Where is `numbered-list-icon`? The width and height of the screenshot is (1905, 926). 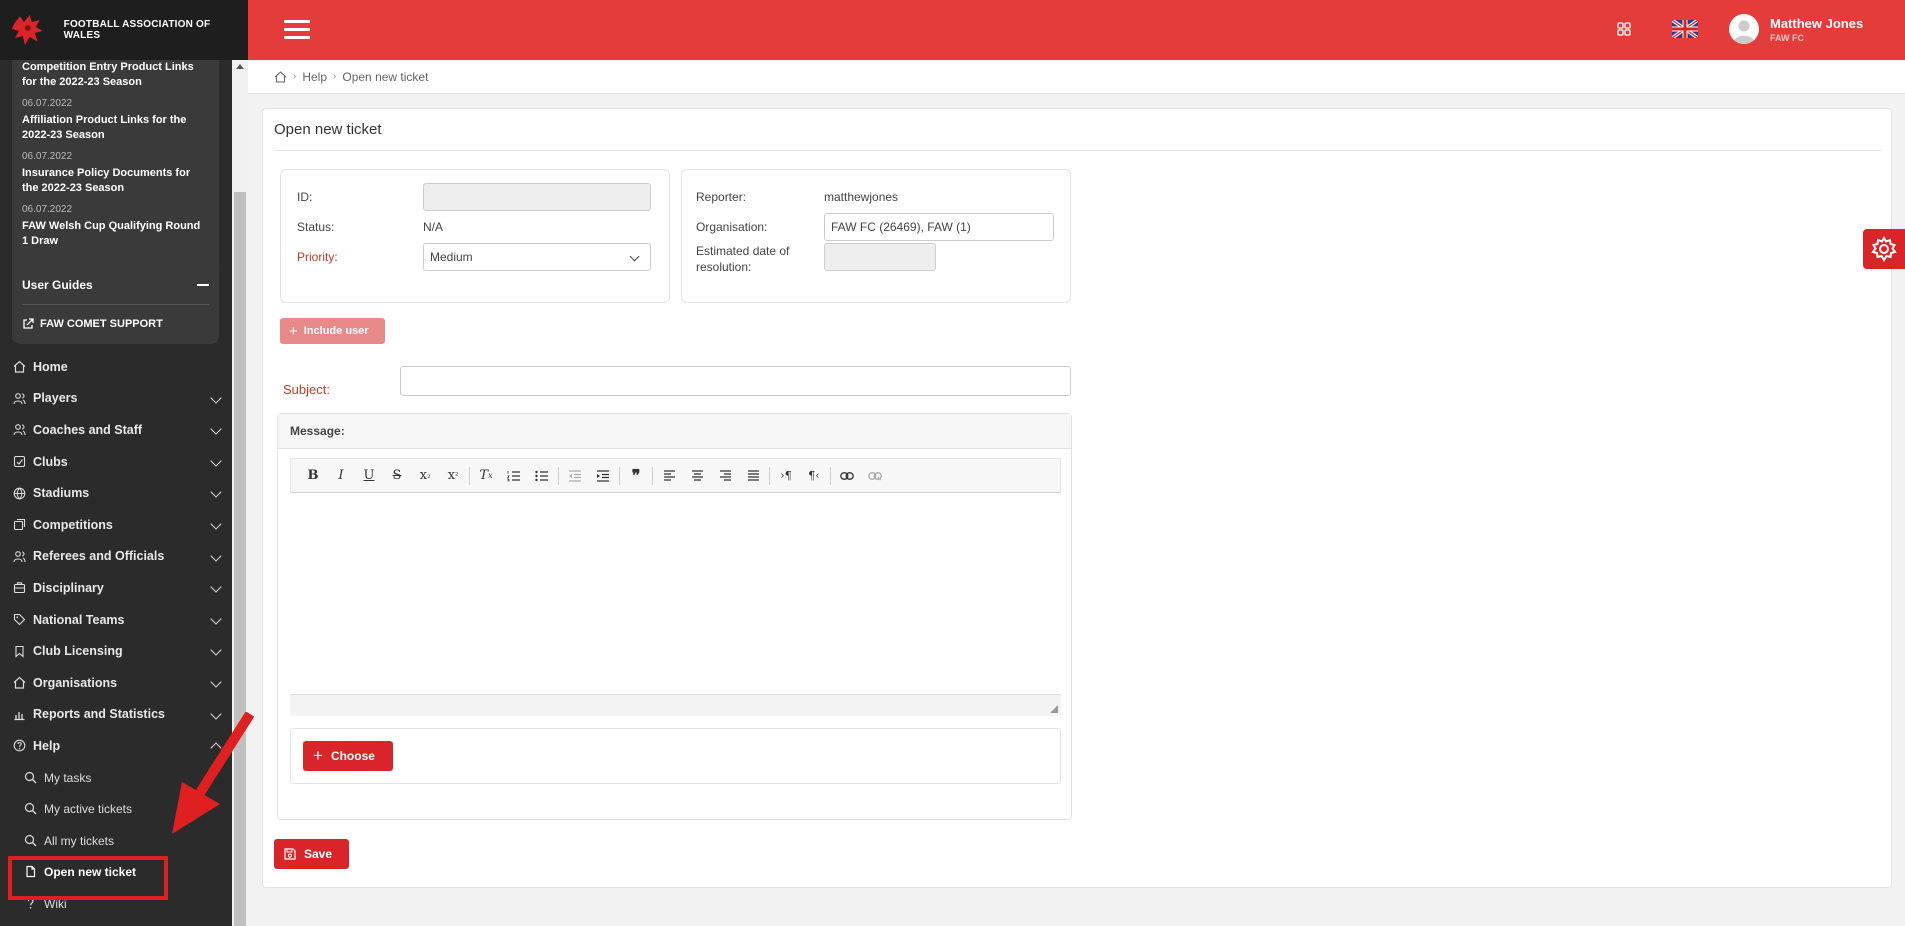
numbered-list-icon is located at coordinates (514, 476).